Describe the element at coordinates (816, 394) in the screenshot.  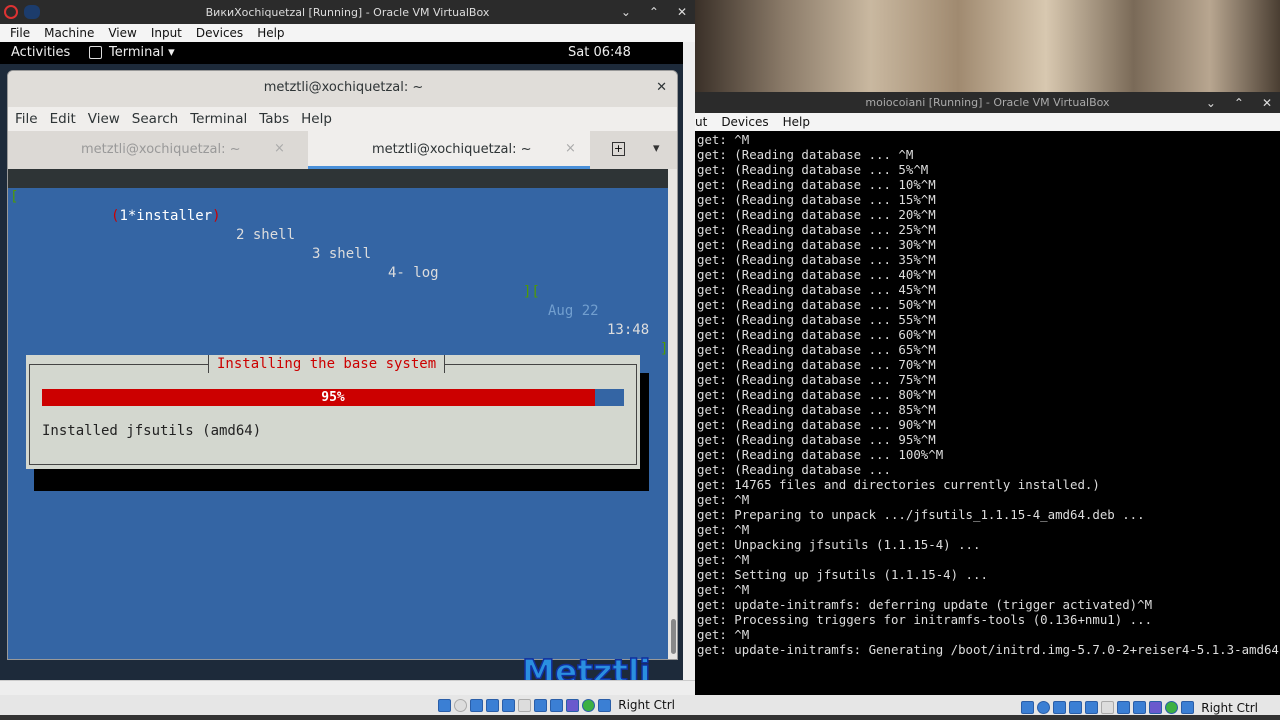
I see `console-line: get: (Reading database ... 80%^M` at that location.